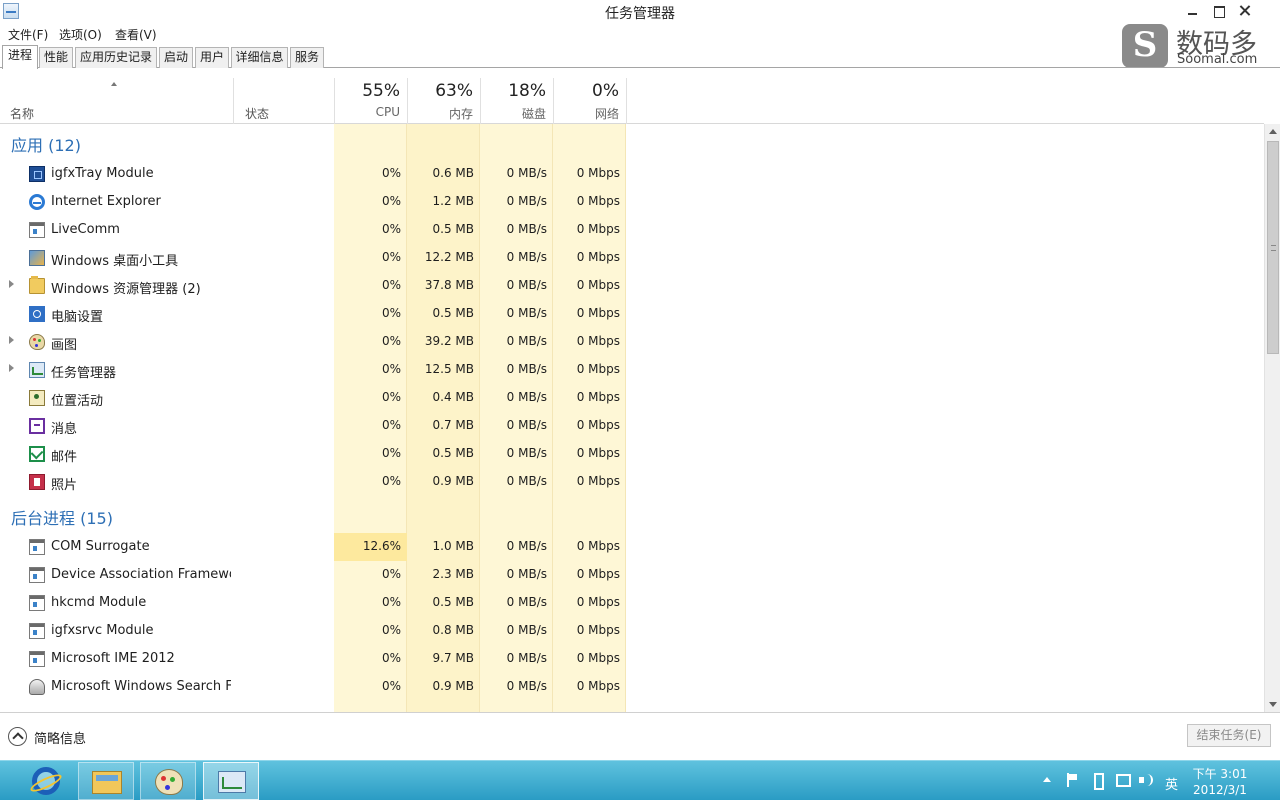  Describe the element at coordinates (1245, 11) in the screenshot. I see `close-button` at that location.